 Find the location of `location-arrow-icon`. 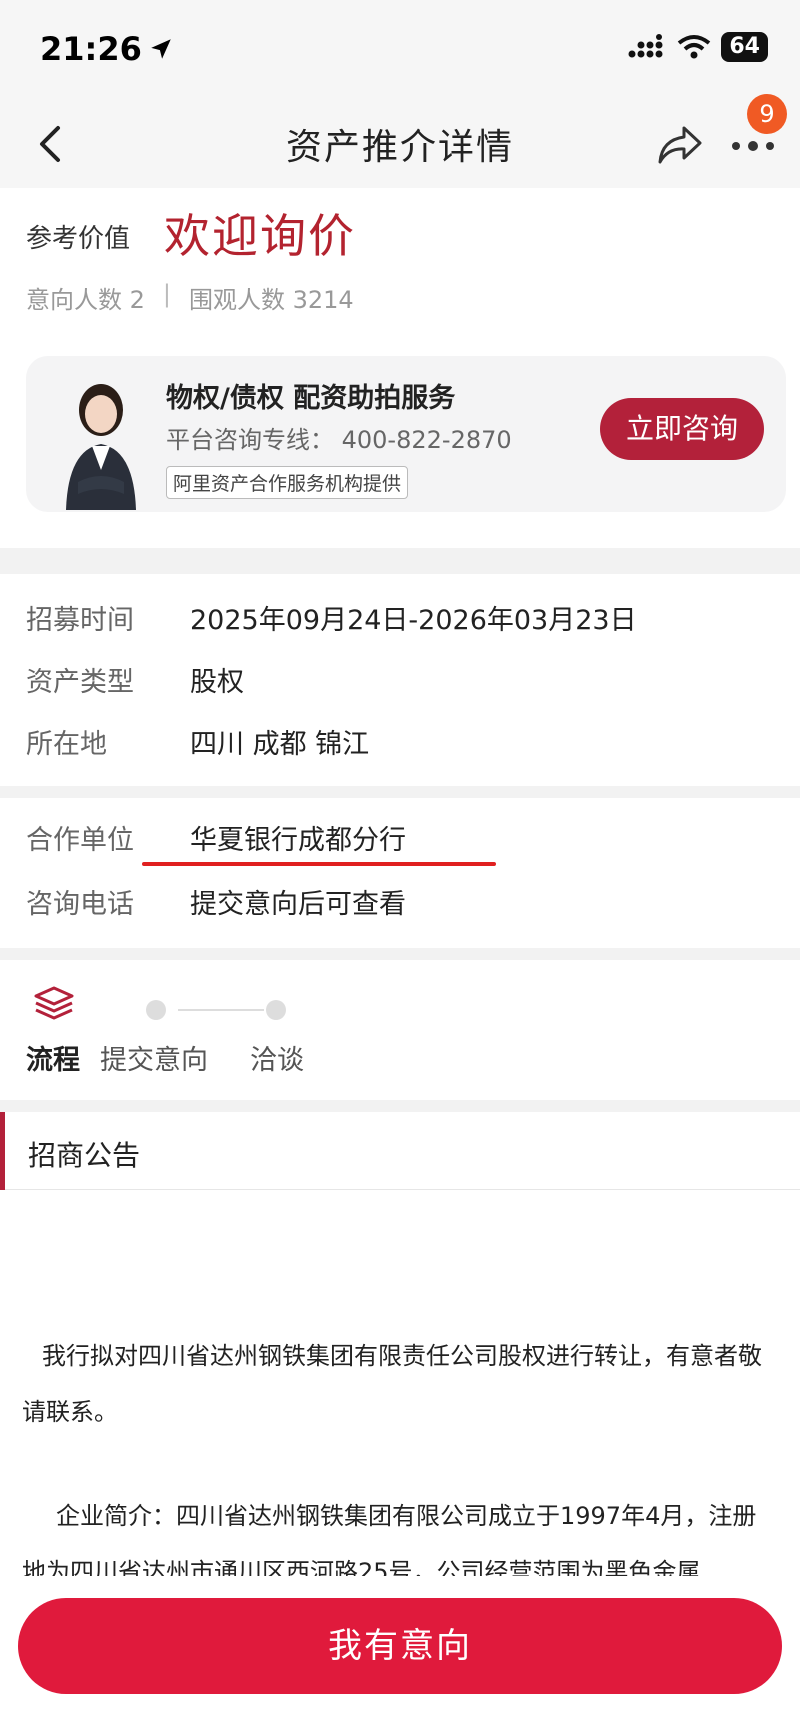

location-arrow-icon is located at coordinates (161, 49).